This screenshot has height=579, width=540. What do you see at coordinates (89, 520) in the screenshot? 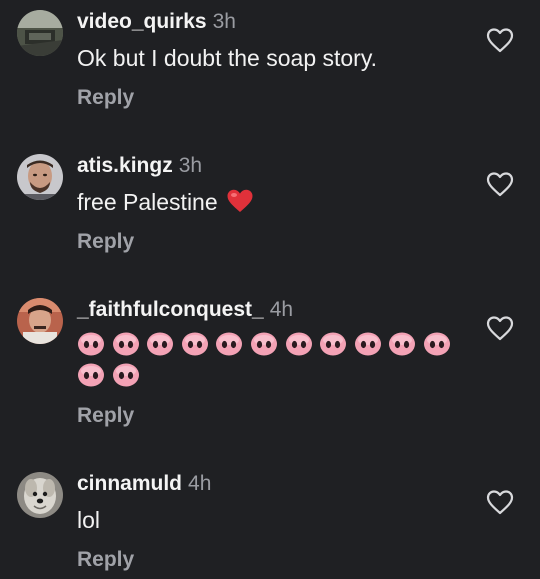
I see `comment-text: lol` at bounding box center [89, 520].